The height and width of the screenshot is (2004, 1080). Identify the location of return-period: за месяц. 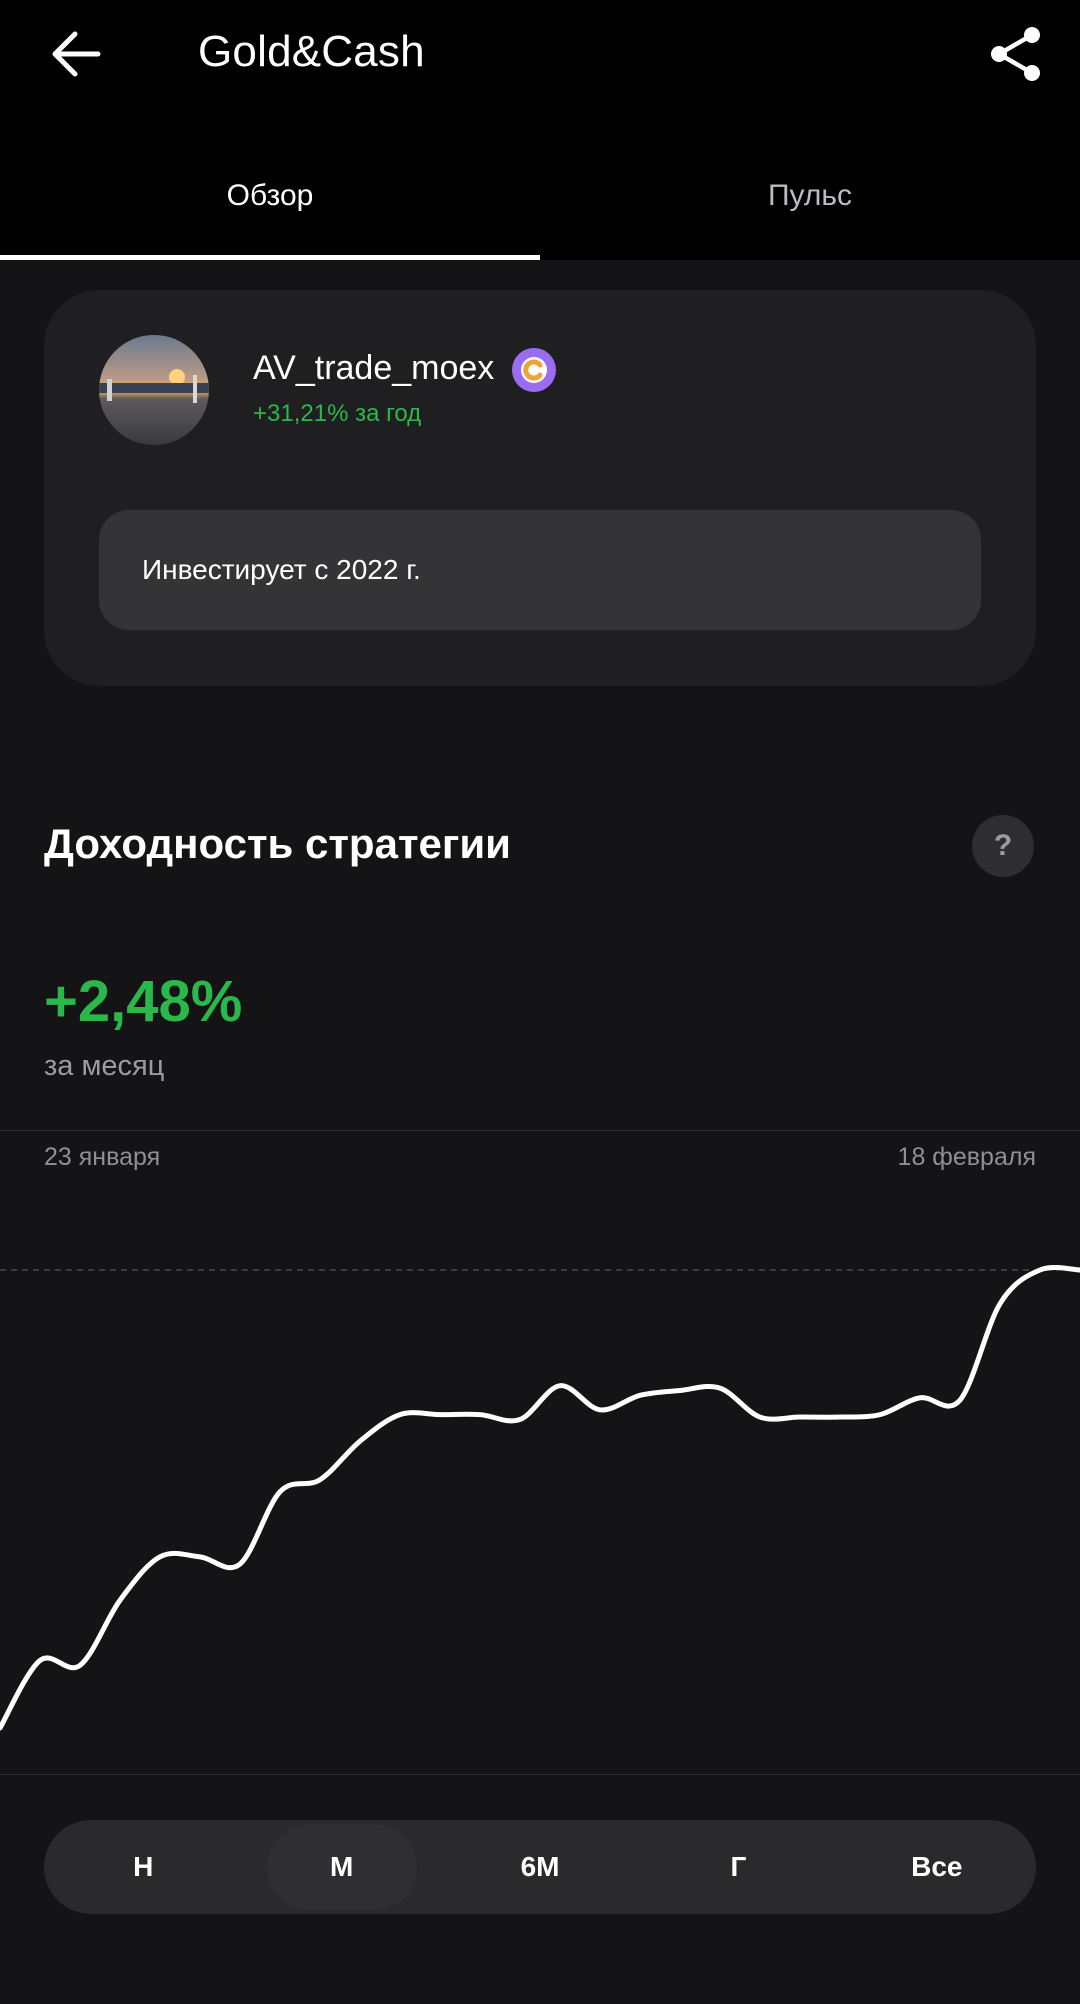
(104, 1066).